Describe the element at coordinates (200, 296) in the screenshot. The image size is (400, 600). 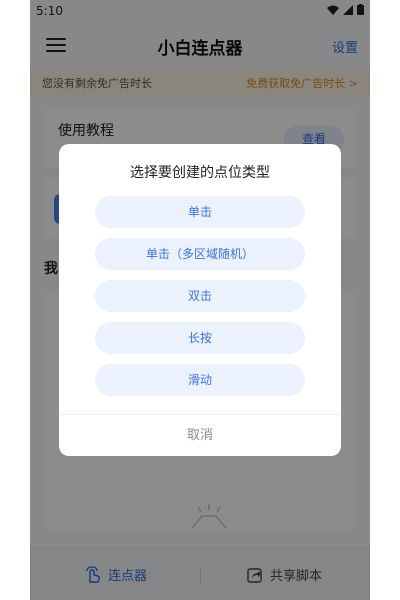
I see `option-double-click: 双击` at that location.